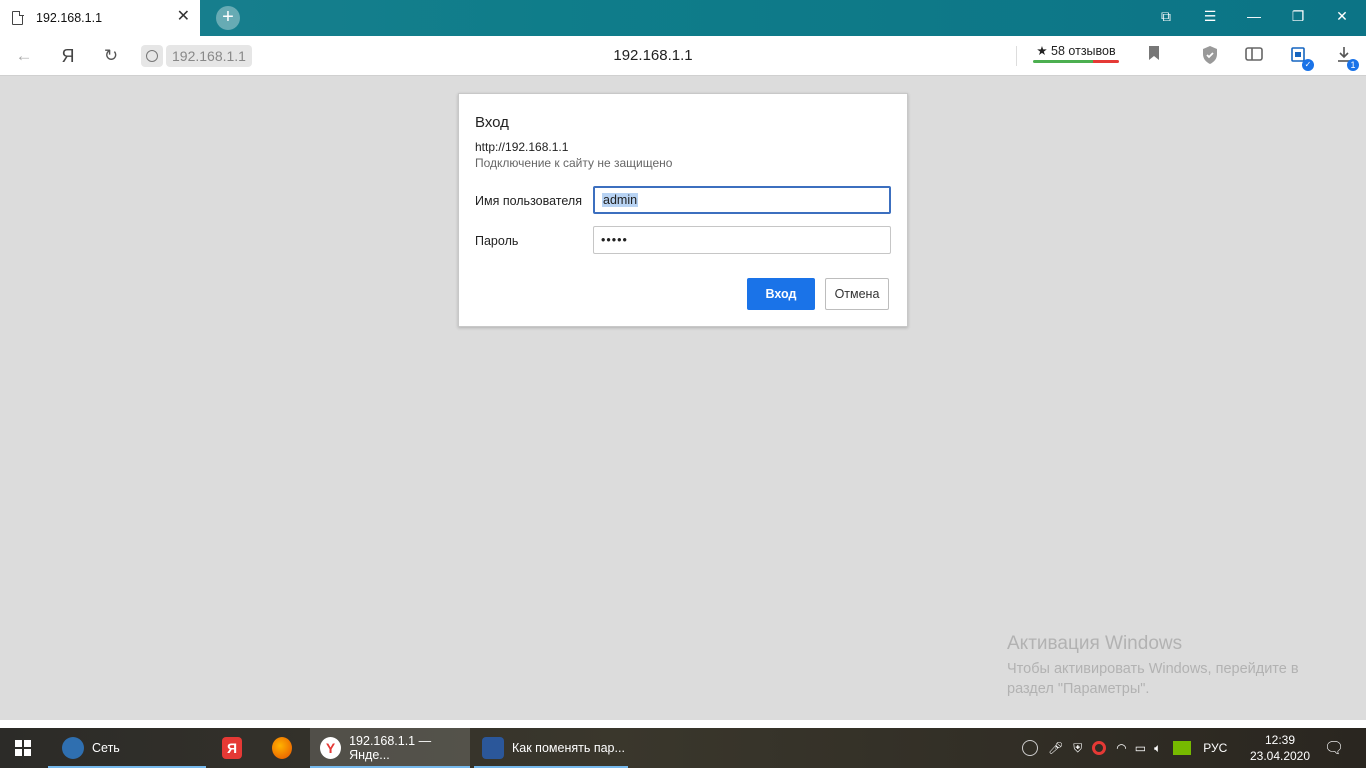 This screenshot has height=768, width=1366. I want to click on document-icon, so click(18, 17).